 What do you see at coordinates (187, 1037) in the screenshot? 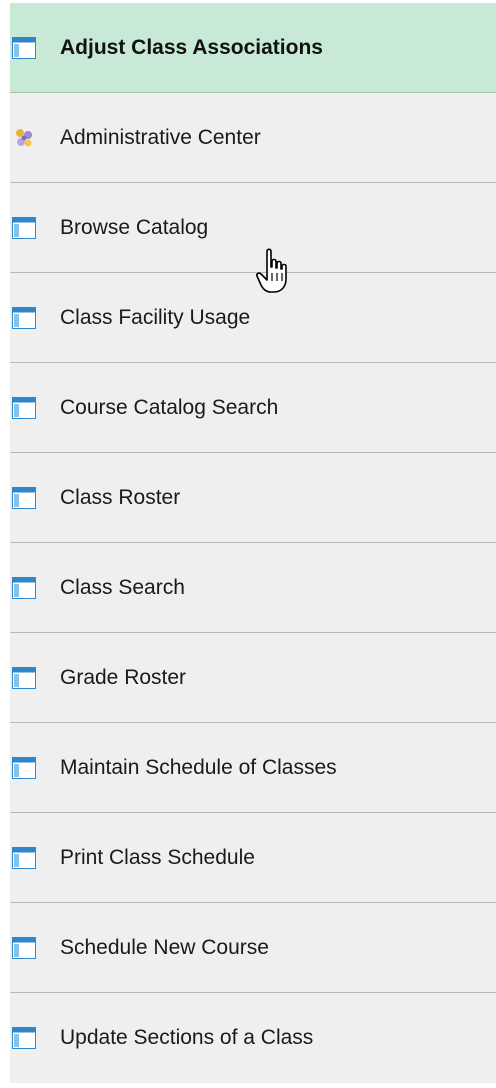
I see `menu-item-label: Update Sections of a Class` at bounding box center [187, 1037].